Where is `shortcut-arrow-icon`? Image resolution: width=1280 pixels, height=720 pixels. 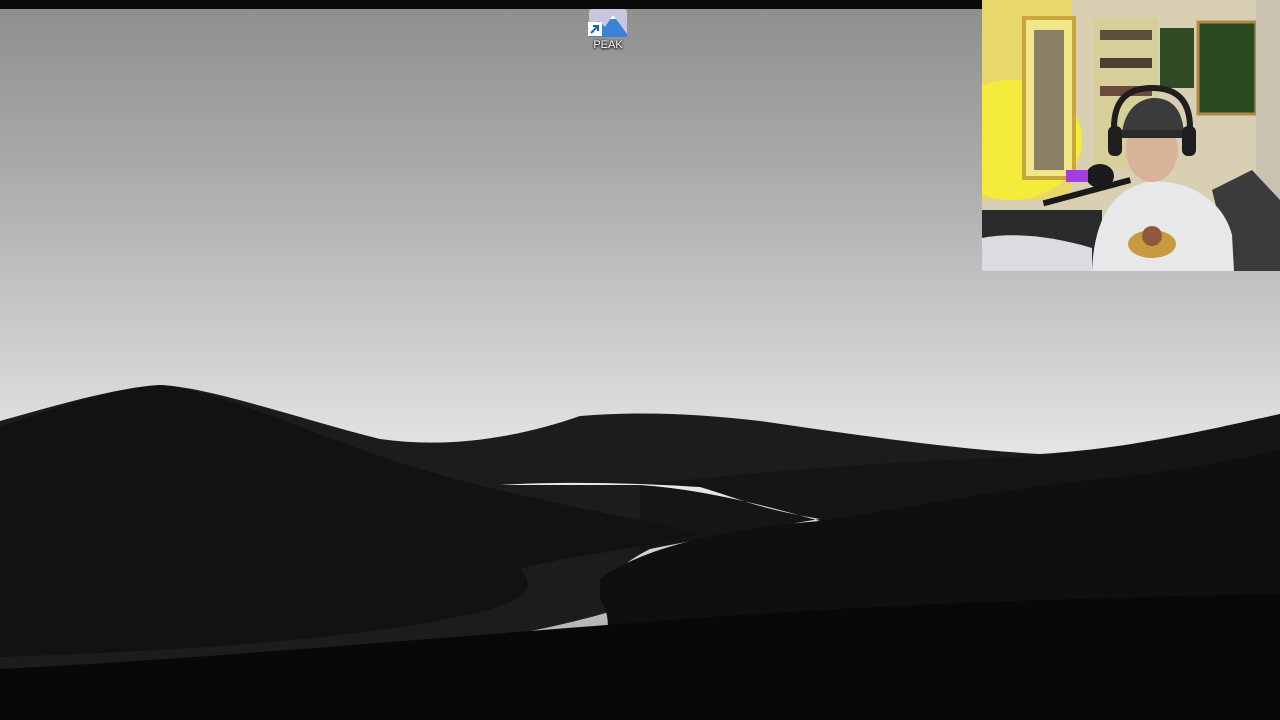 shortcut-arrow-icon is located at coordinates (595, 29).